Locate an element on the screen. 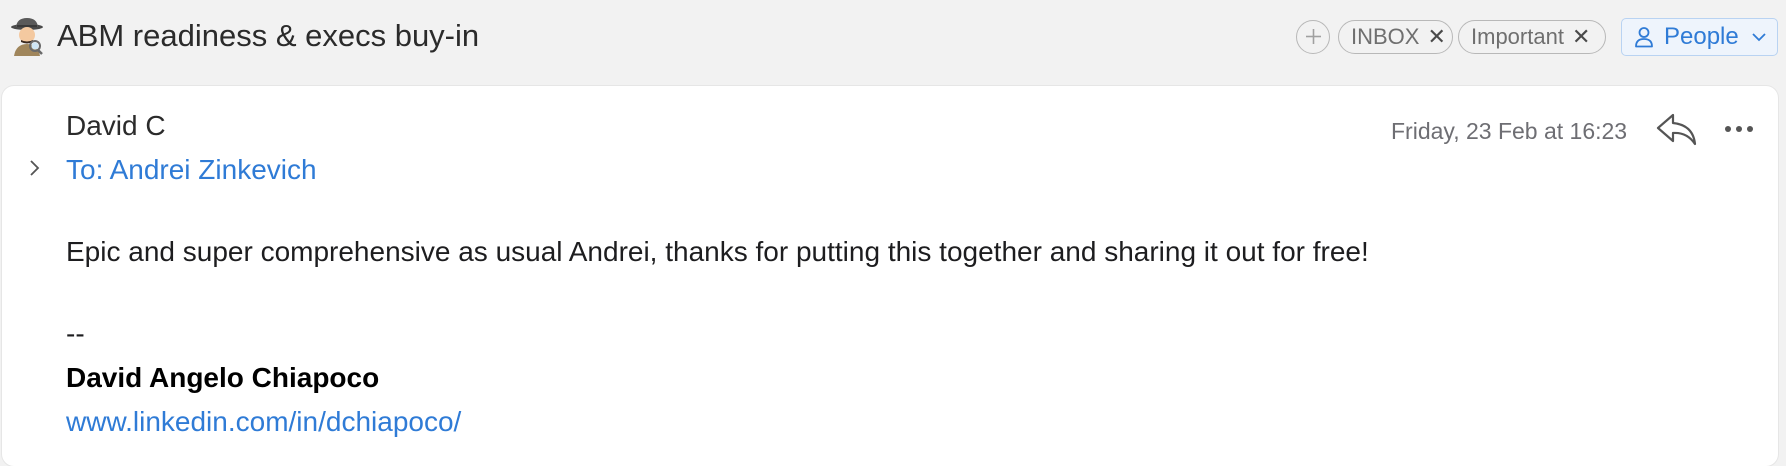 The height and width of the screenshot is (466, 1786). chevron-right-icon is located at coordinates (35, 168).